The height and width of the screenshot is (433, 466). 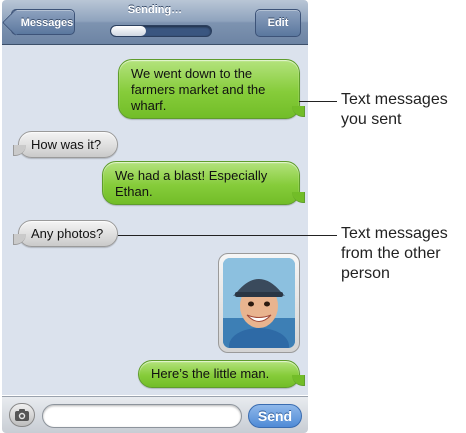 What do you see at coordinates (278, 23) in the screenshot?
I see `edit-button: Edit` at bounding box center [278, 23].